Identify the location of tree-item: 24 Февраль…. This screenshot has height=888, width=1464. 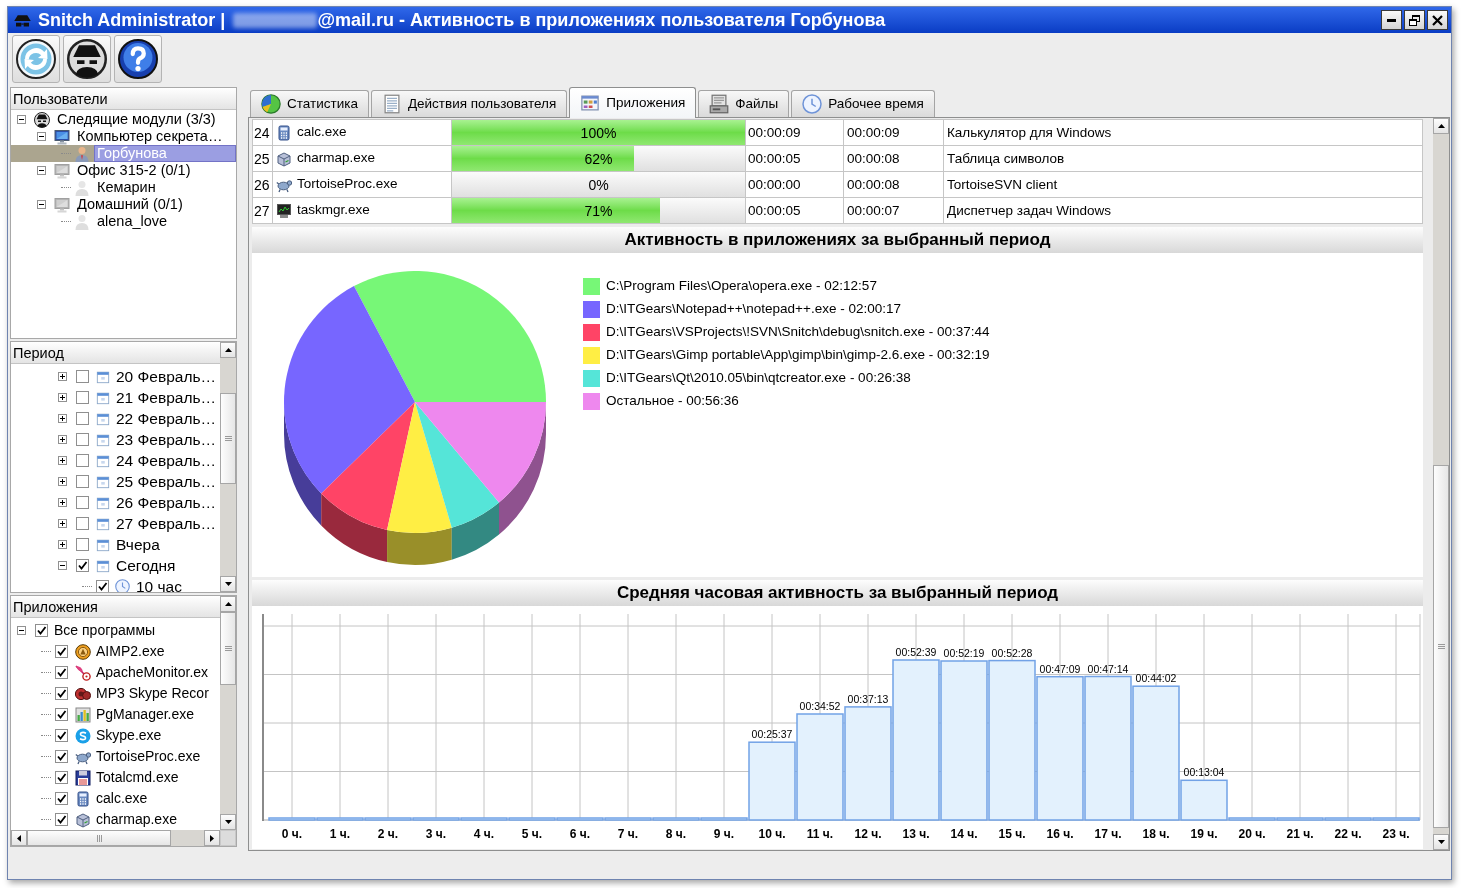
(166, 460).